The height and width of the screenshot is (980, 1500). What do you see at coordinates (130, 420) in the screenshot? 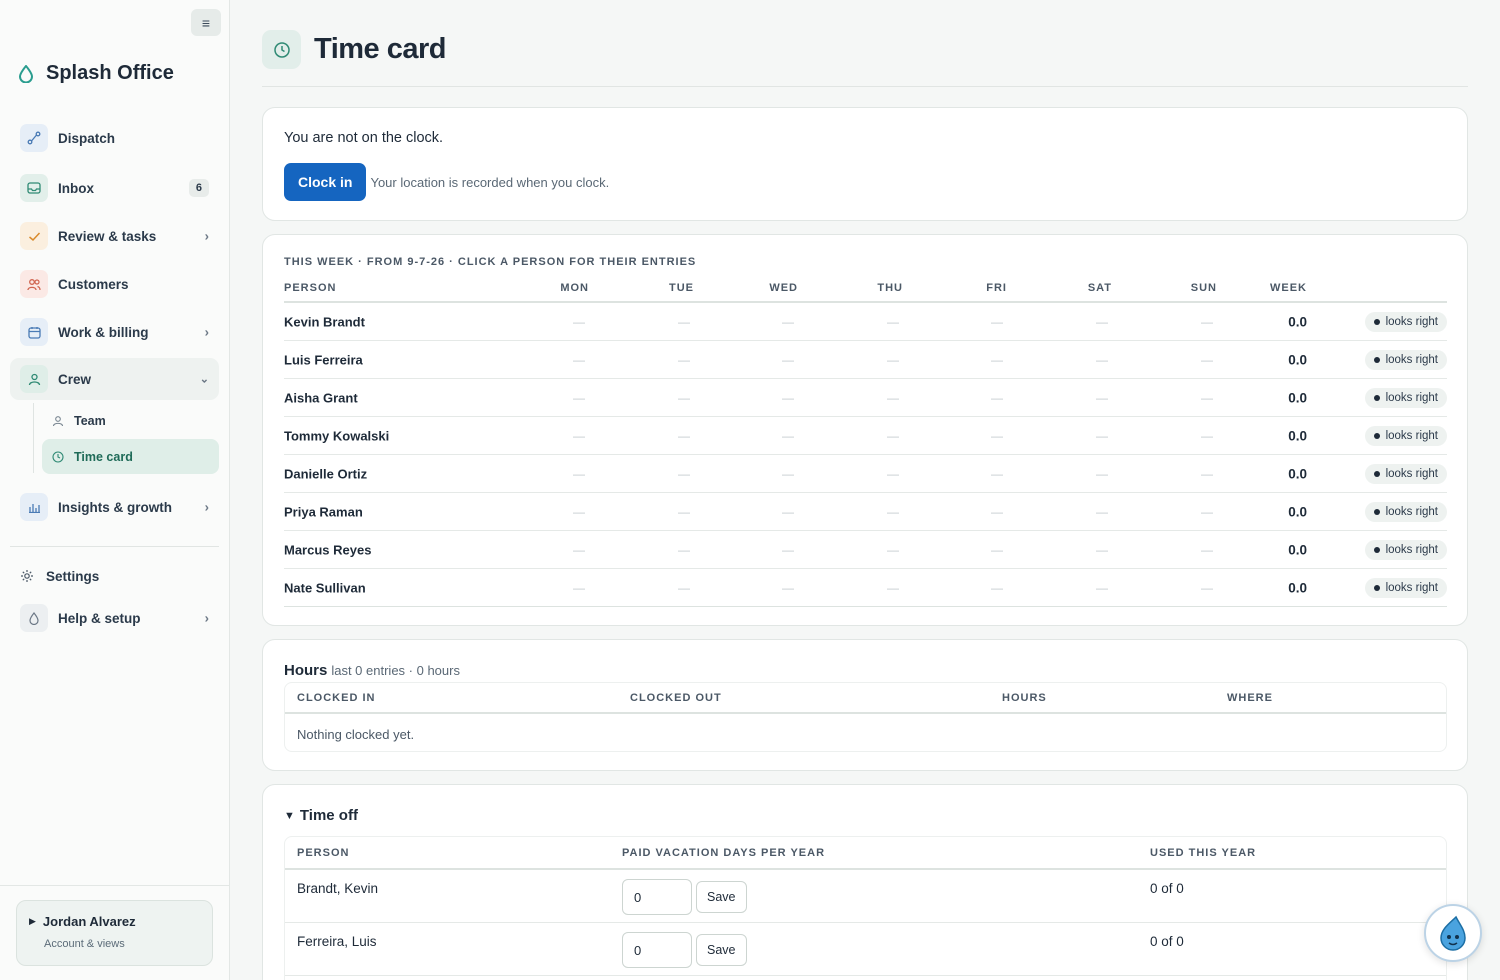
I see `sidebar-item-team: Team` at bounding box center [130, 420].